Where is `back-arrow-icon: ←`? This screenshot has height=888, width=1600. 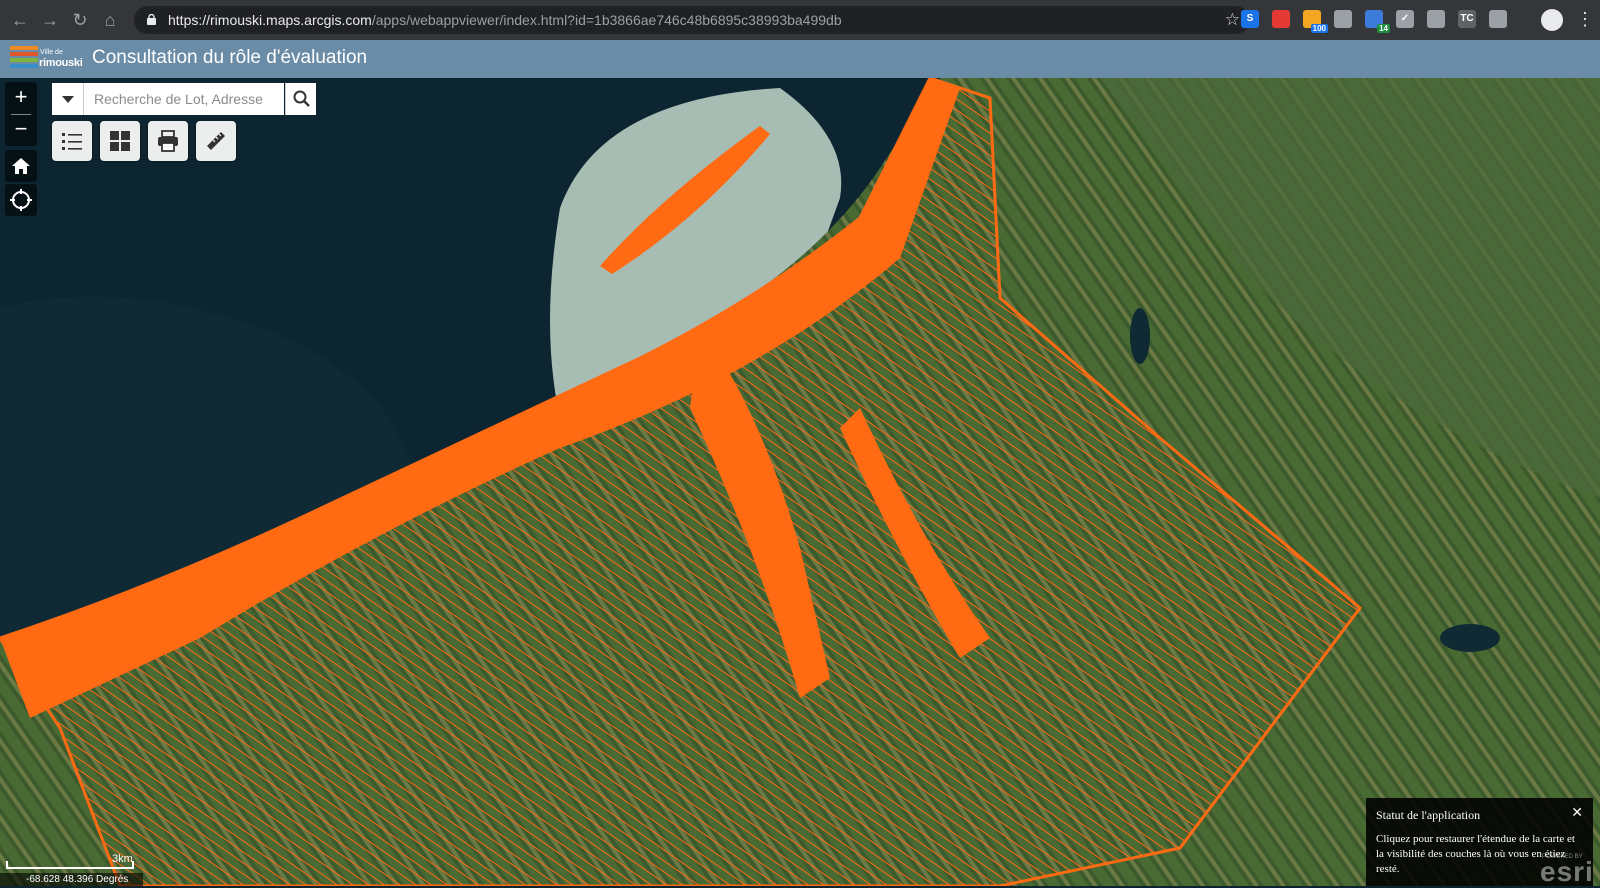
back-arrow-icon: ← is located at coordinates (20, 20).